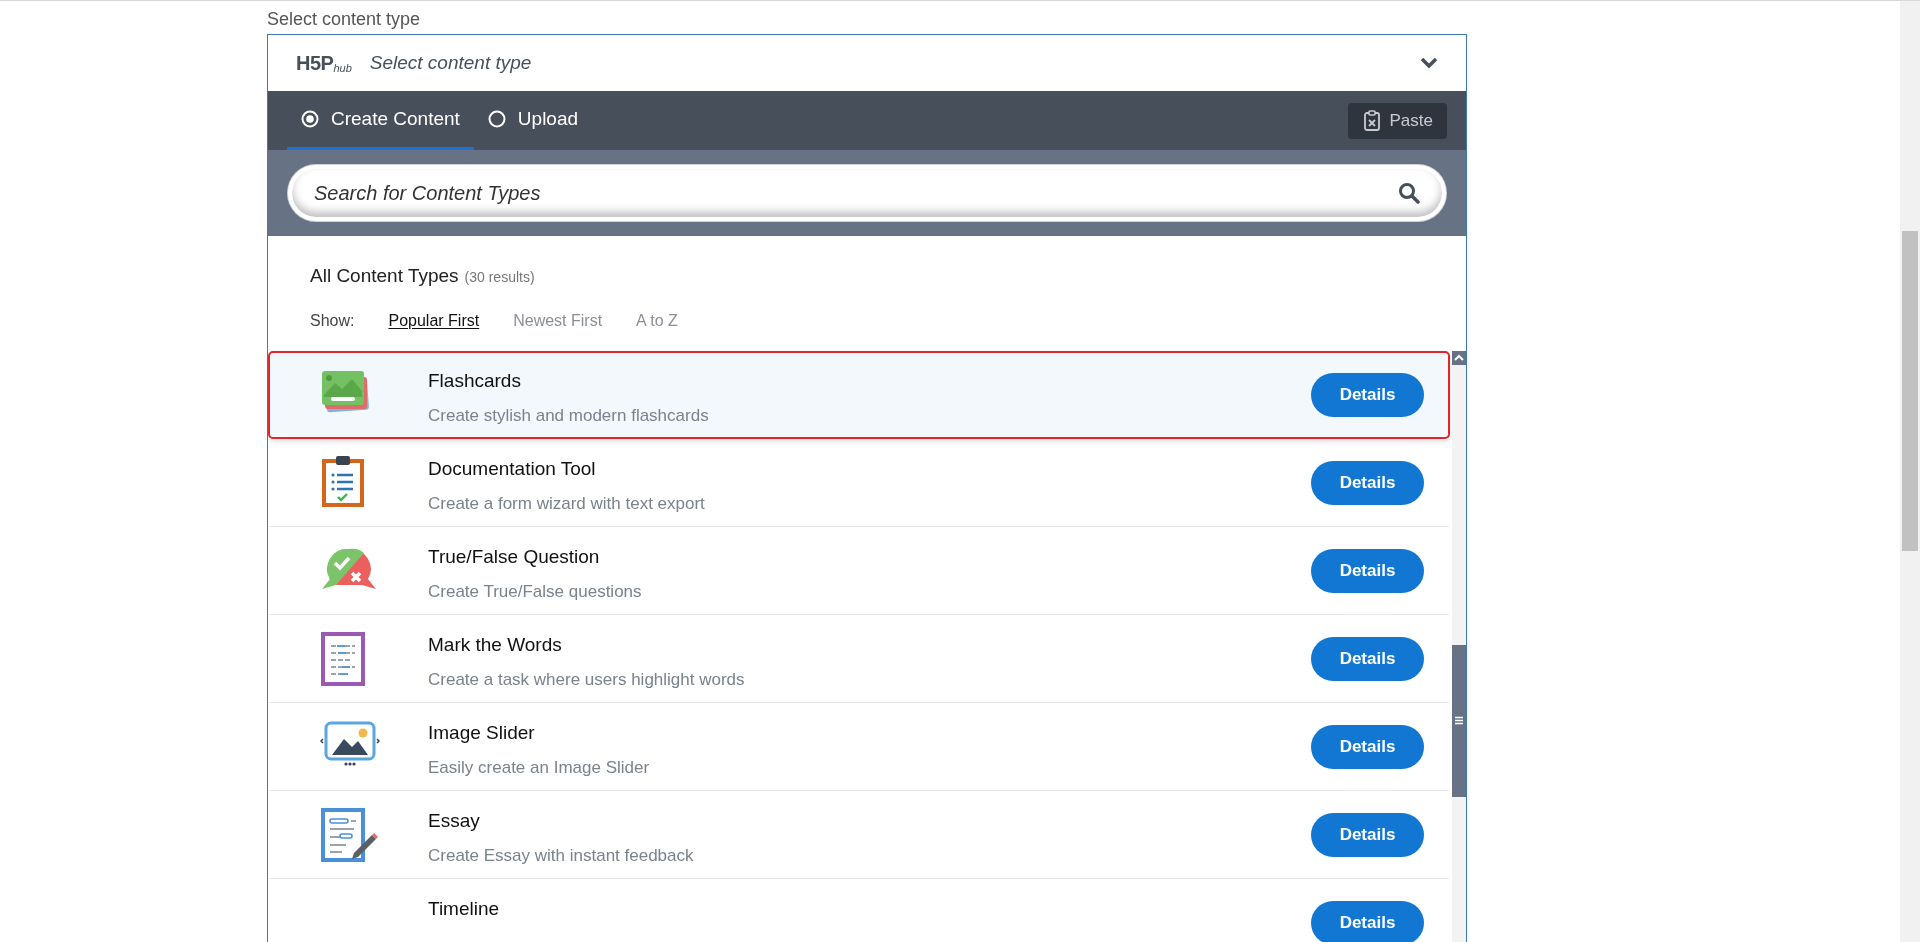 The width and height of the screenshot is (1920, 942). Describe the element at coordinates (350, 834) in the screenshot. I see `document-pencil-icon` at that location.